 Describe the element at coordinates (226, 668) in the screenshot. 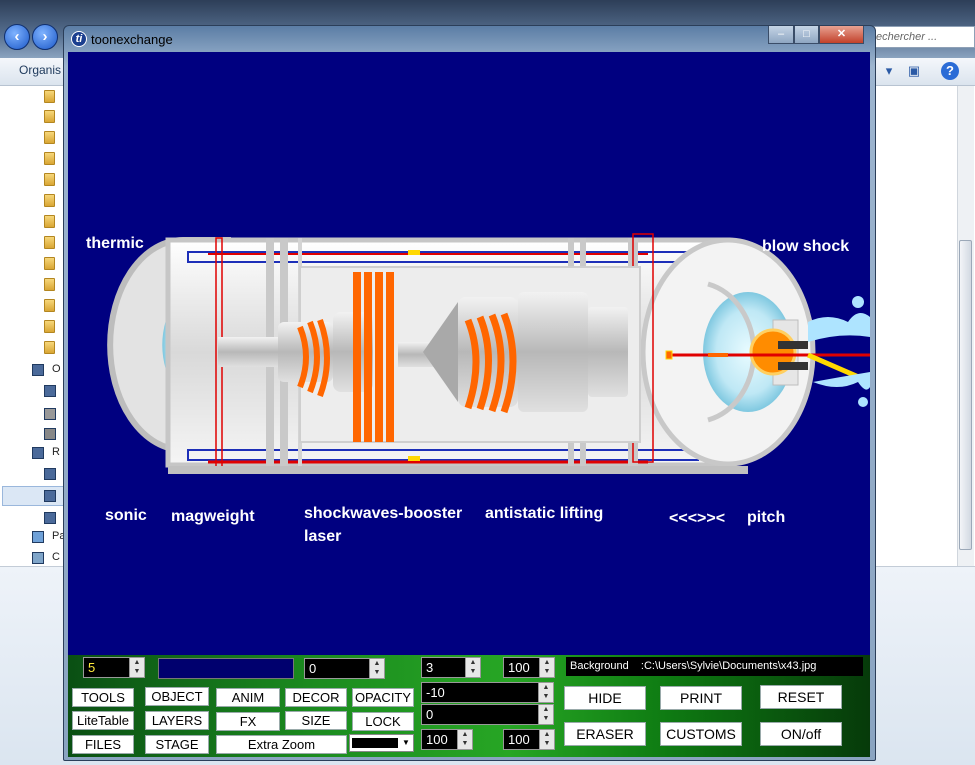

I see `name-input` at that location.